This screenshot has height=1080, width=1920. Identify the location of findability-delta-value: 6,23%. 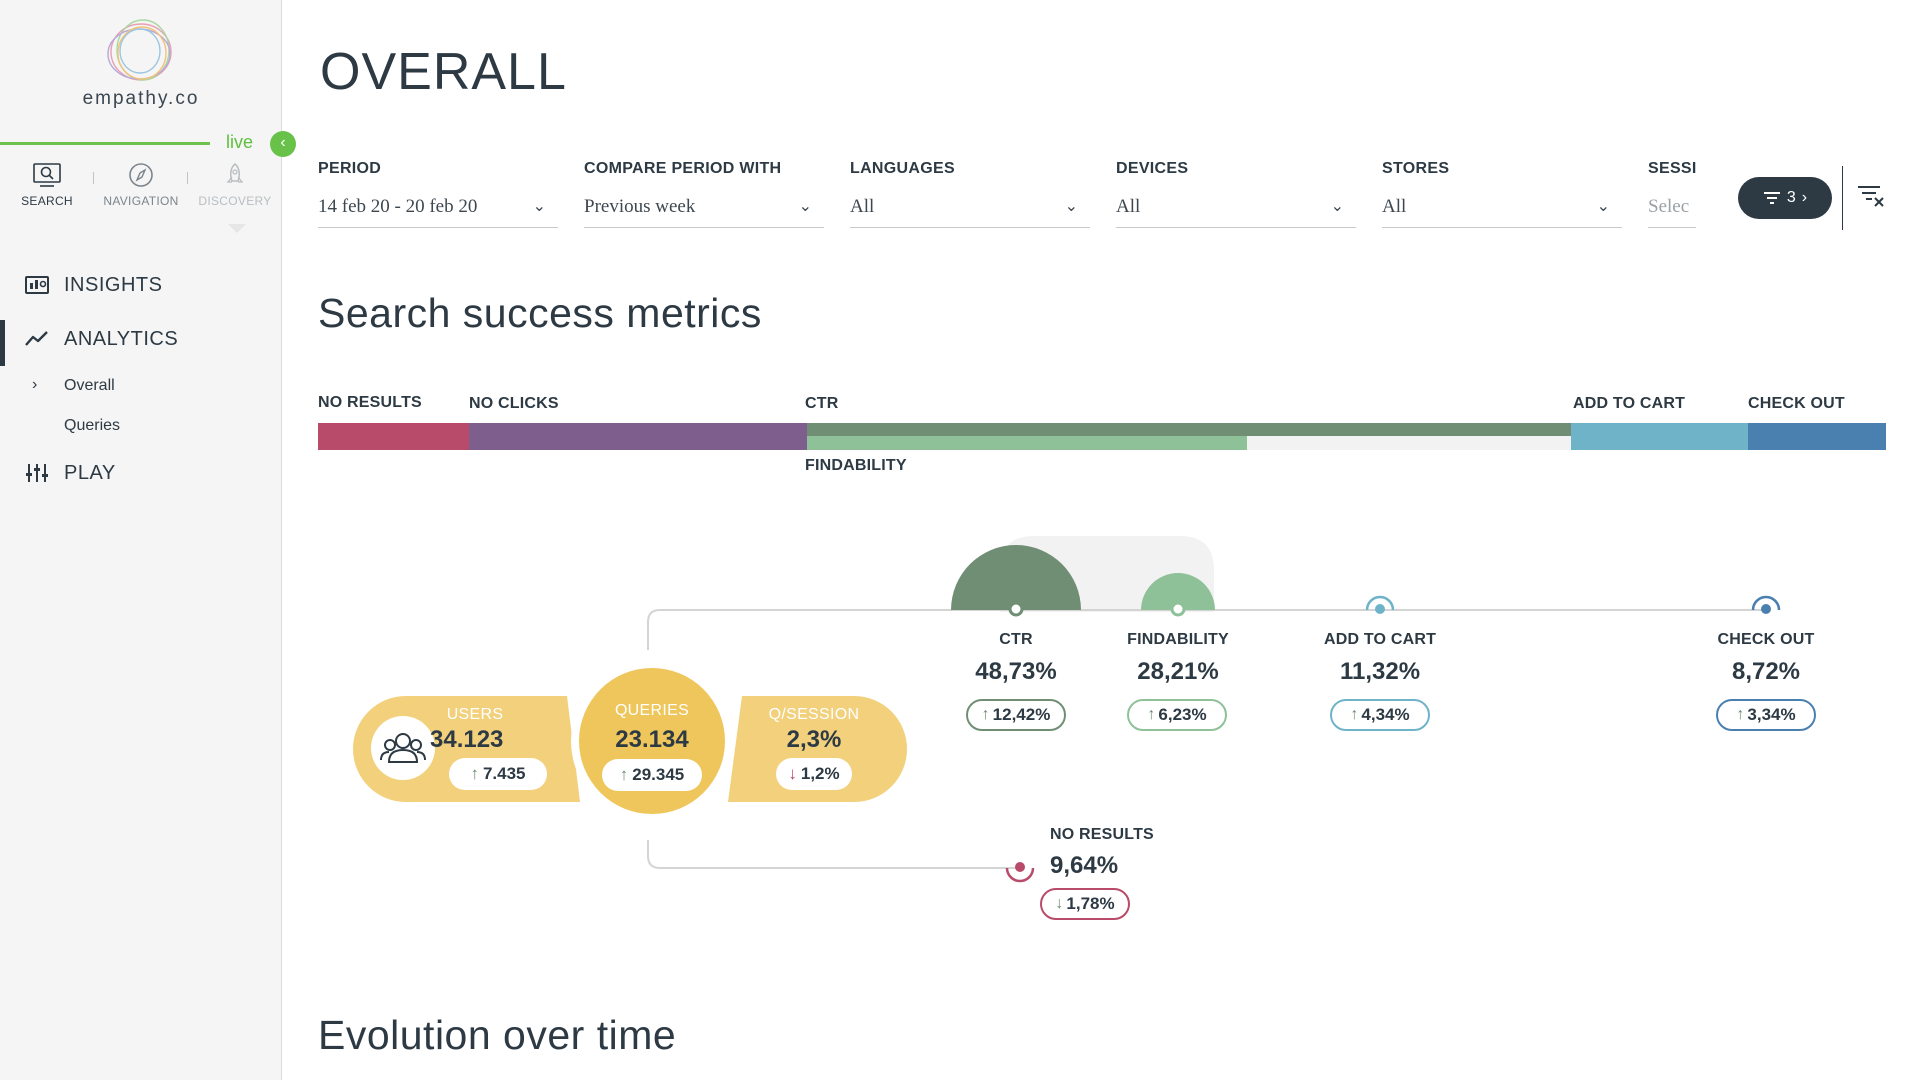
(1182, 714).